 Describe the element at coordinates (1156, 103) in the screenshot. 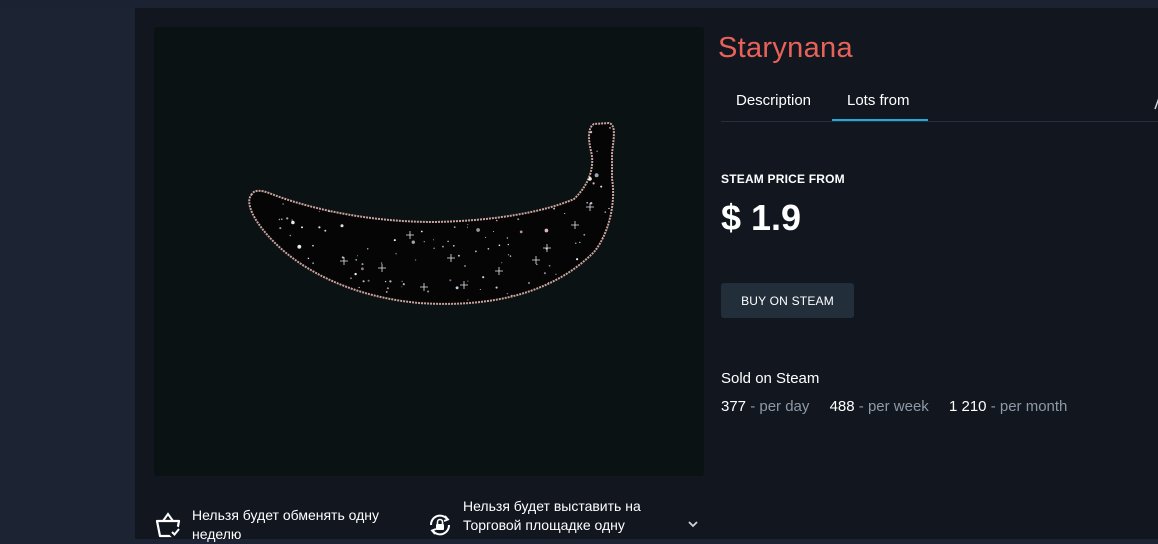

I see `pencil-icon` at that location.